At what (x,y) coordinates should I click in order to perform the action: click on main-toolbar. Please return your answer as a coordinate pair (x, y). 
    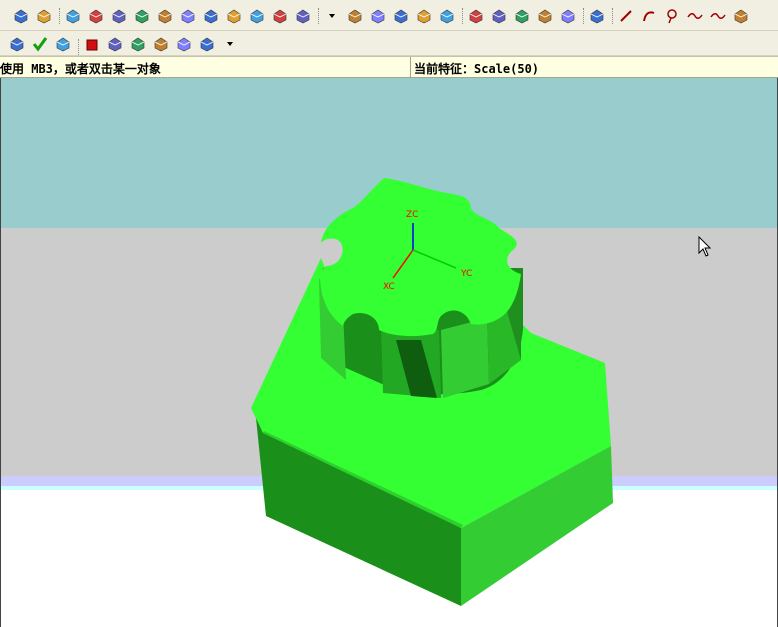
    Looking at the image, I should click on (389, 15).